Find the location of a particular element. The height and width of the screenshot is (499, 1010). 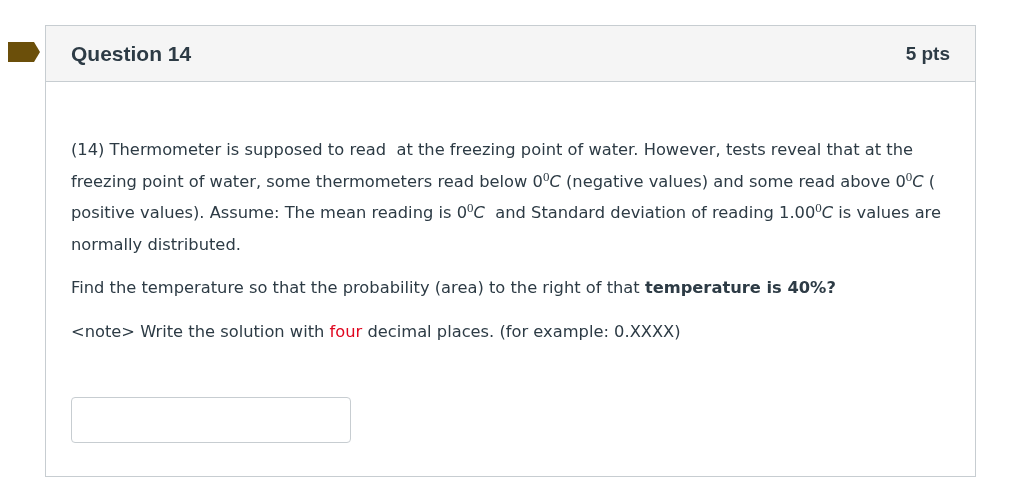

question-title: Question 14 is located at coordinates (131, 53).